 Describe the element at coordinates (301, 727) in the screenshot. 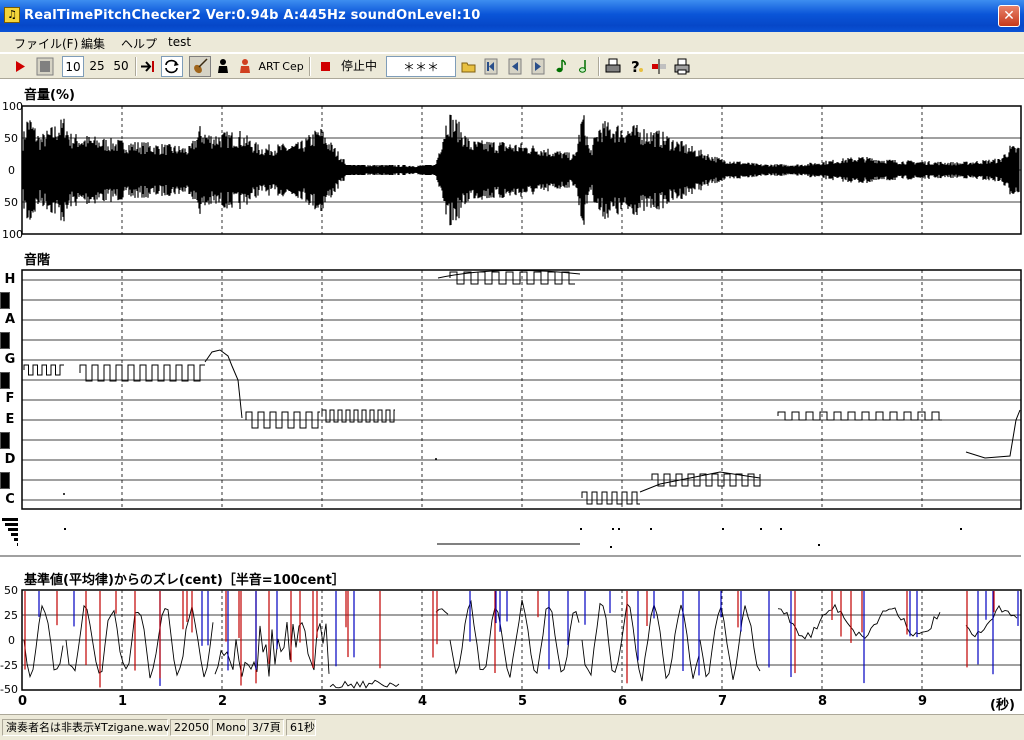

I see `status-length: 61秒` at that location.